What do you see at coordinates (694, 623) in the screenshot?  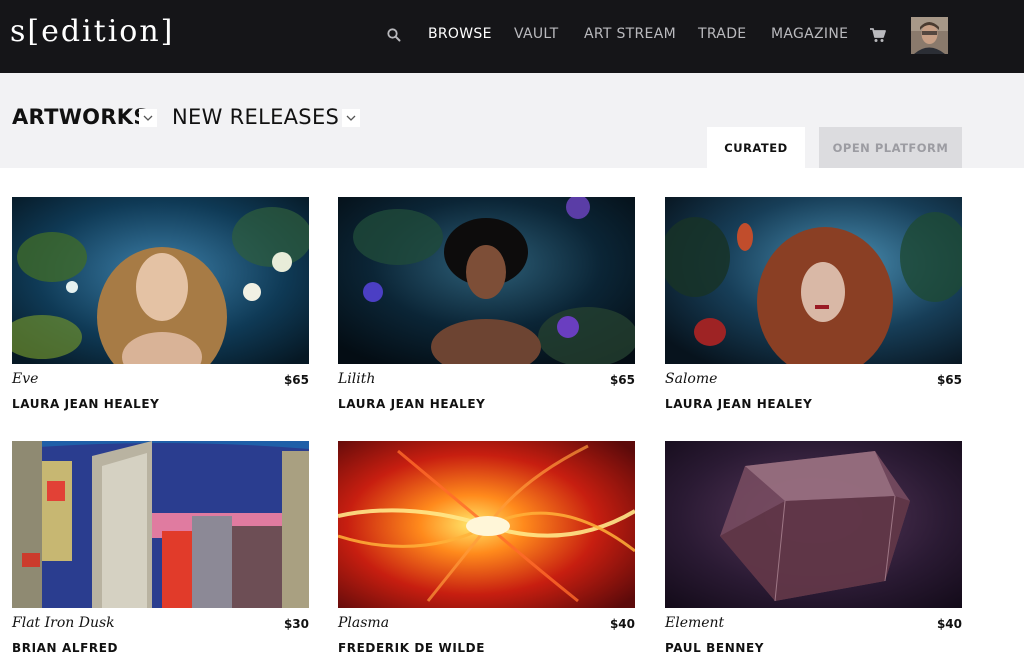 I see `artwork-title: Element` at bounding box center [694, 623].